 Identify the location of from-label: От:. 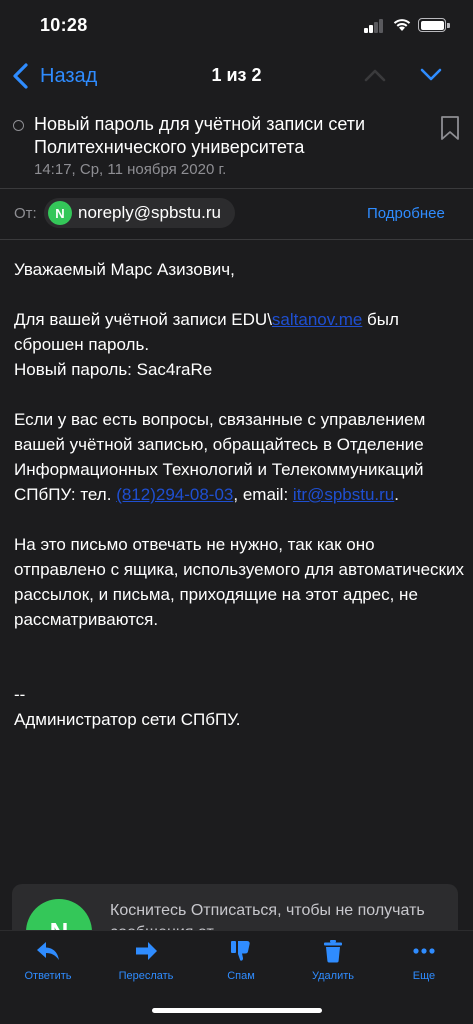
(25, 213).